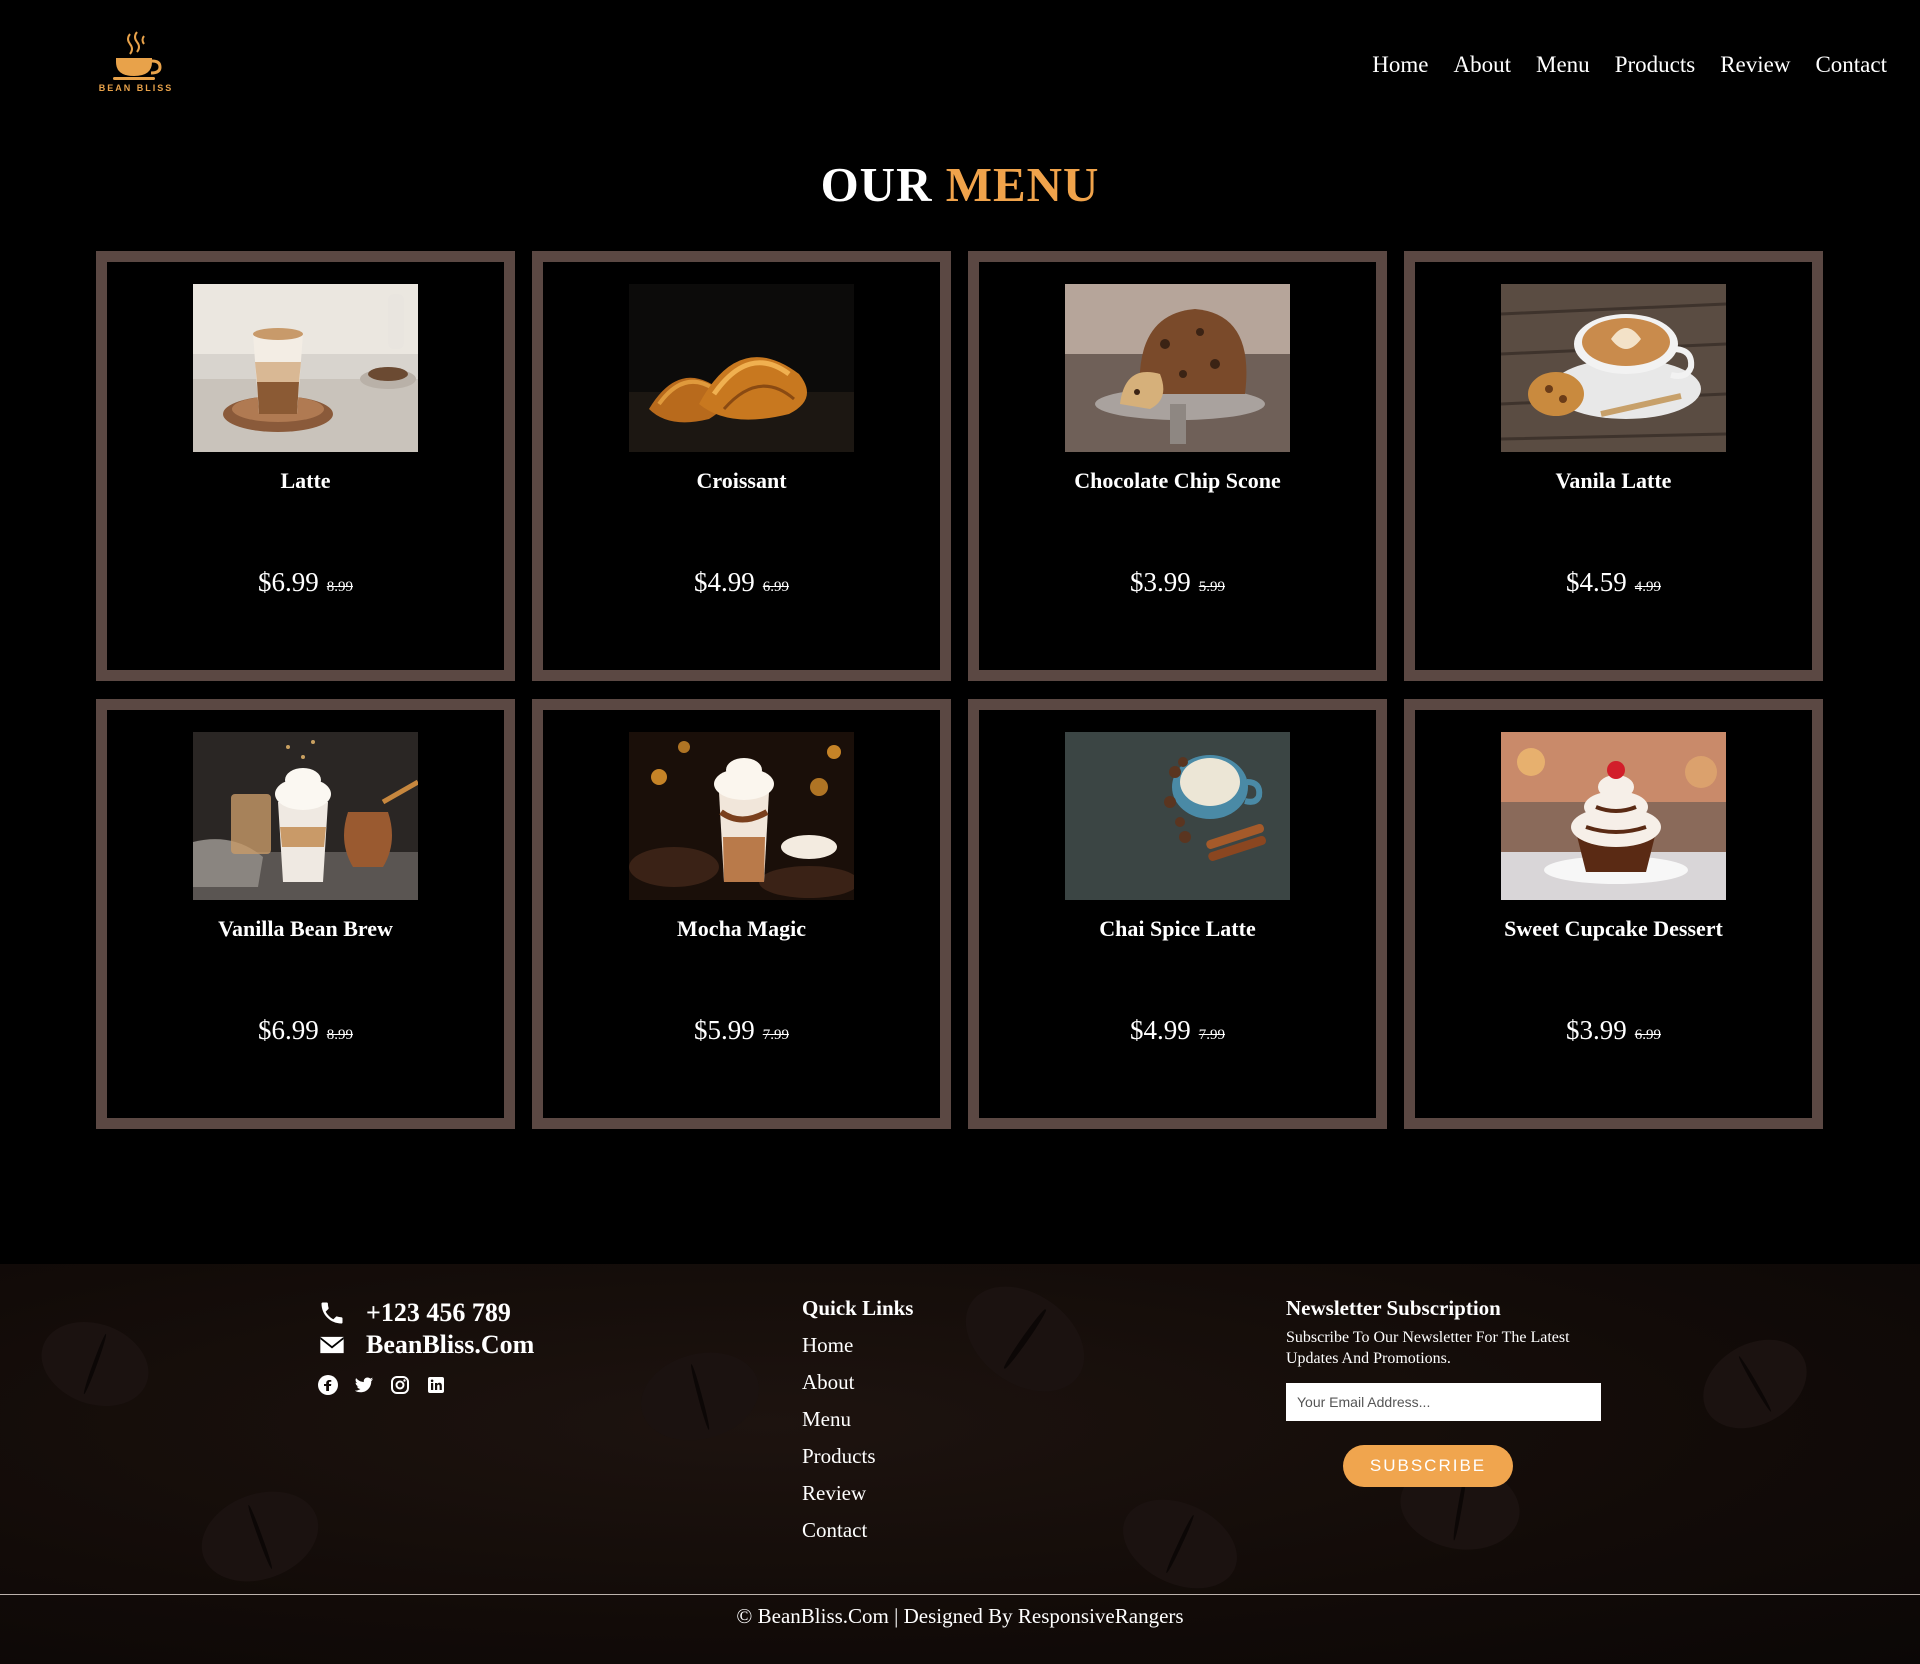 This screenshot has width=1920, height=1664. Describe the element at coordinates (1177, 480) in the screenshot. I see `menu-item-name: Chocolate Chip Scone` at that location.